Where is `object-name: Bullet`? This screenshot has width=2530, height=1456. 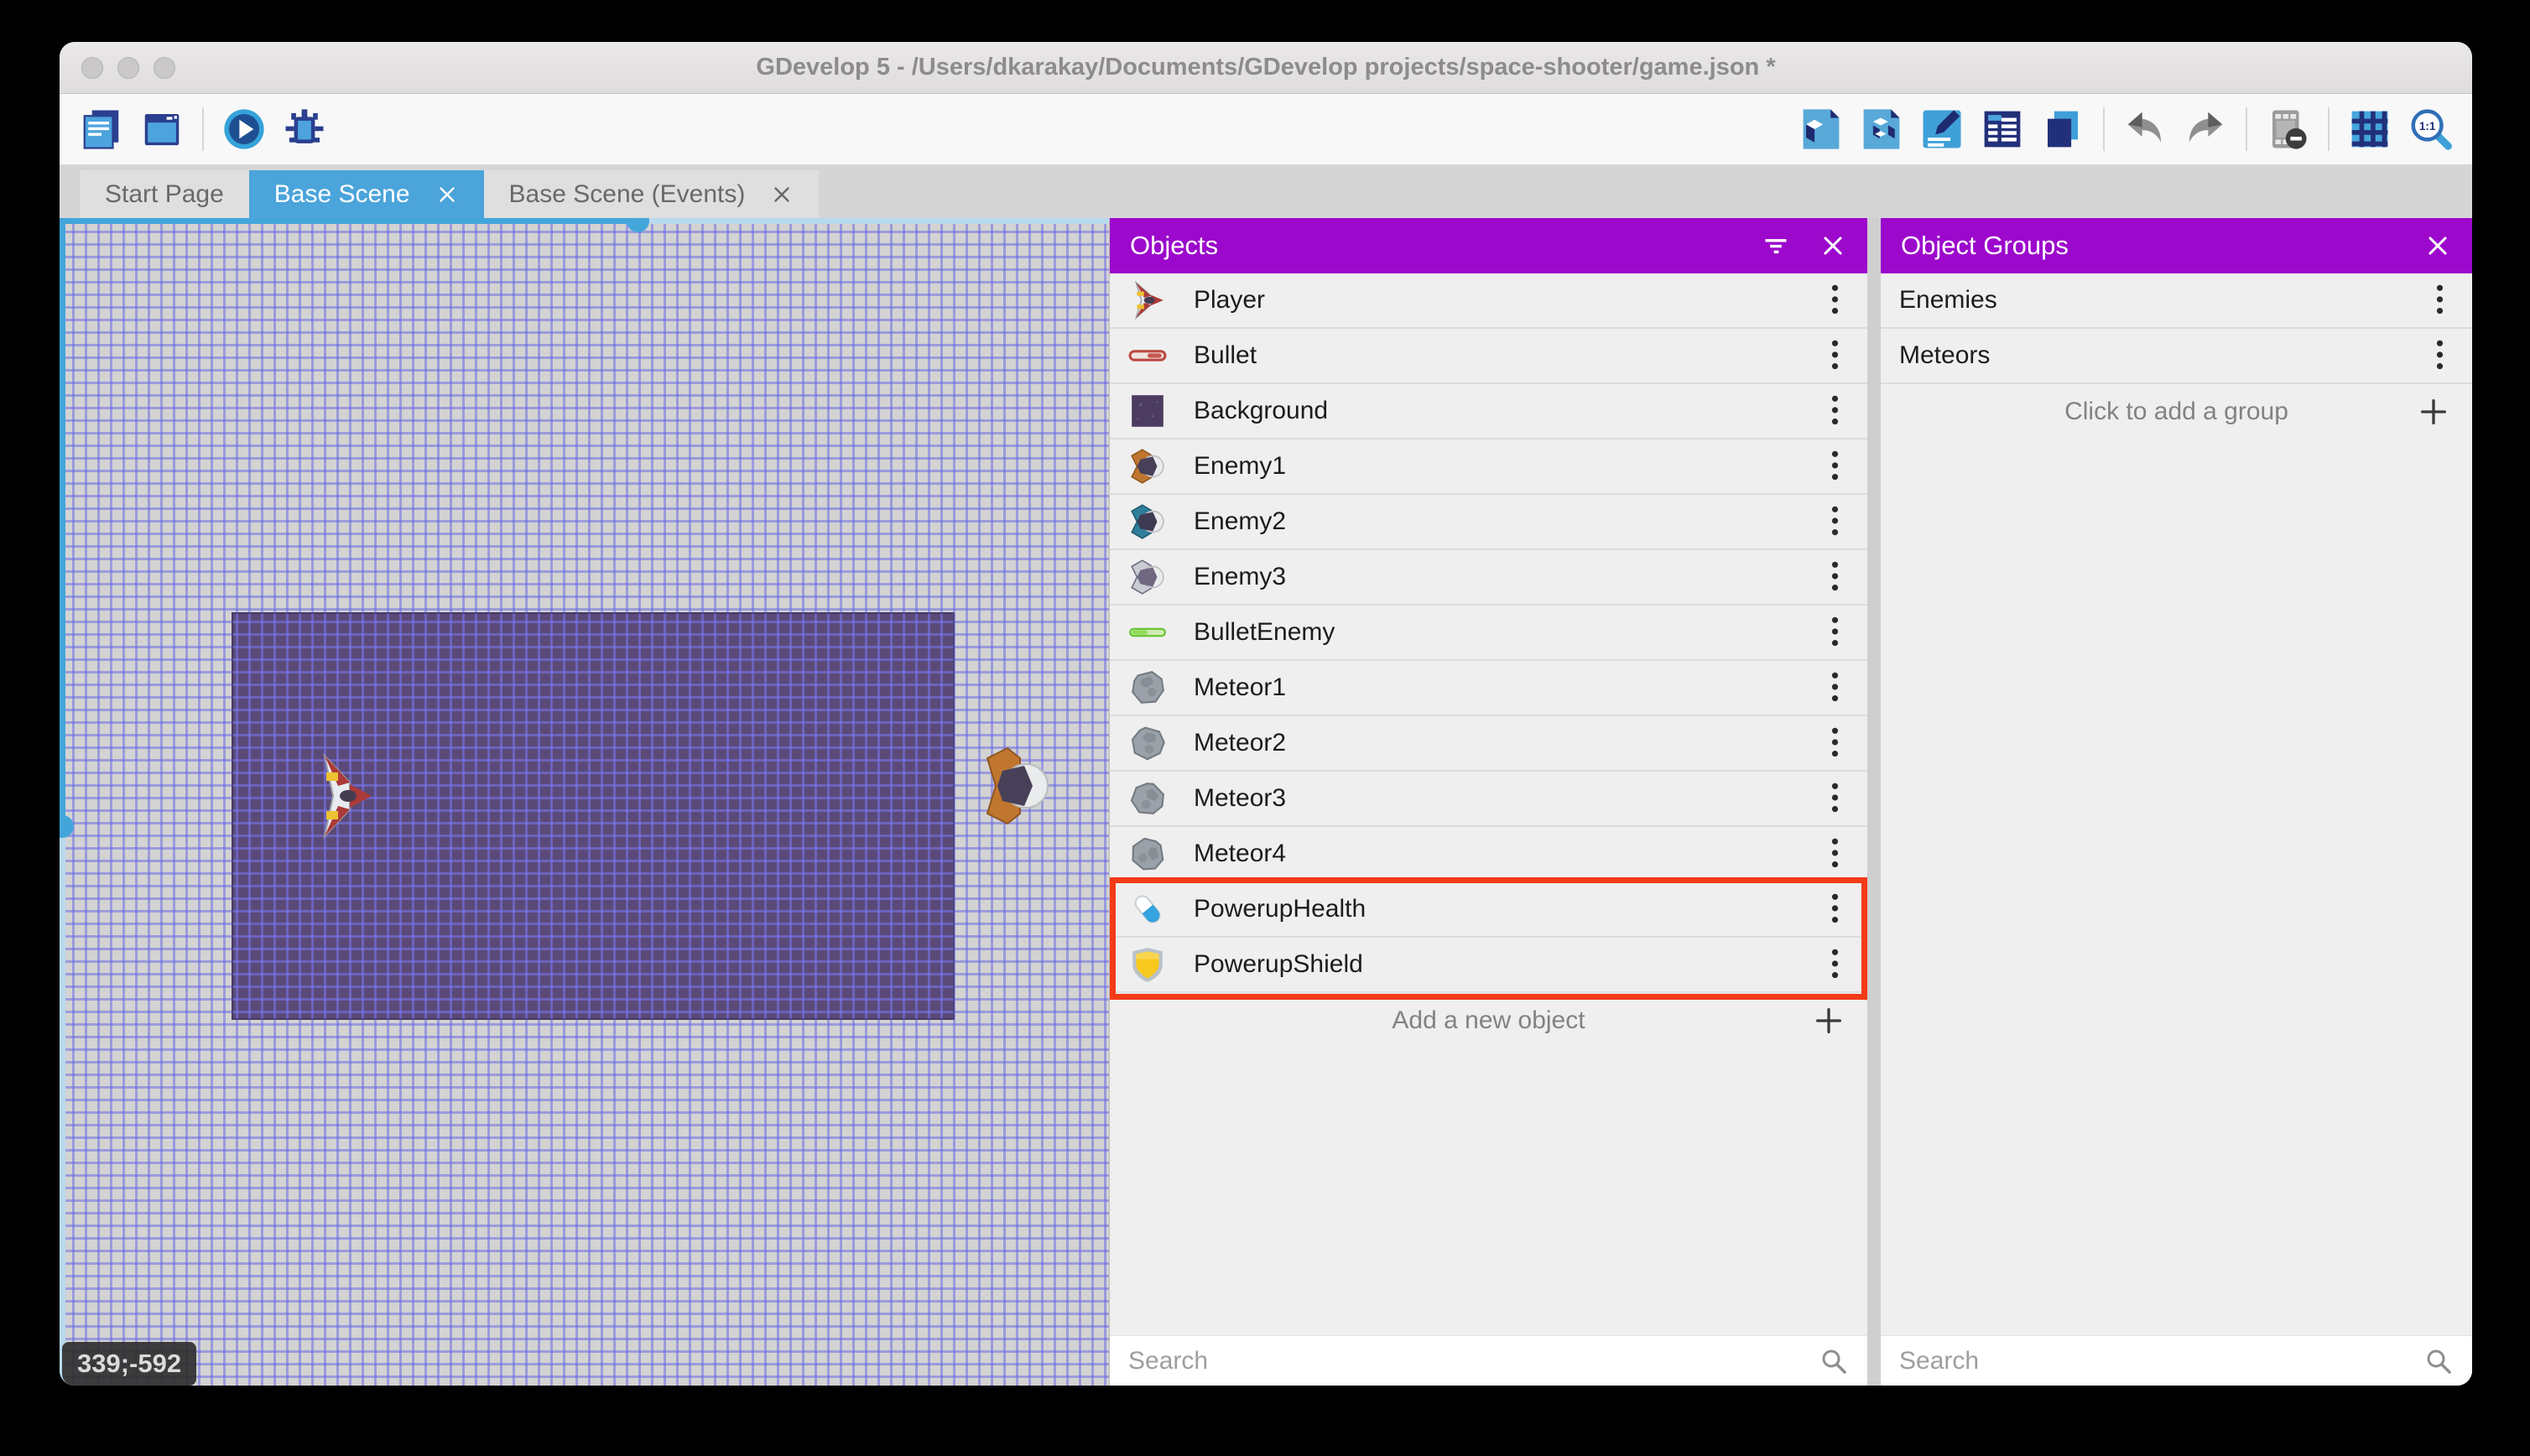 object-name: Bullet is located at coordinates (1225, 355).